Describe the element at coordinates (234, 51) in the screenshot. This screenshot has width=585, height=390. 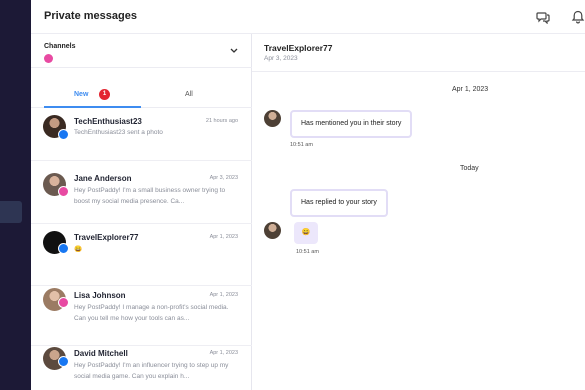
I see `chevron-down-icon` at that location.